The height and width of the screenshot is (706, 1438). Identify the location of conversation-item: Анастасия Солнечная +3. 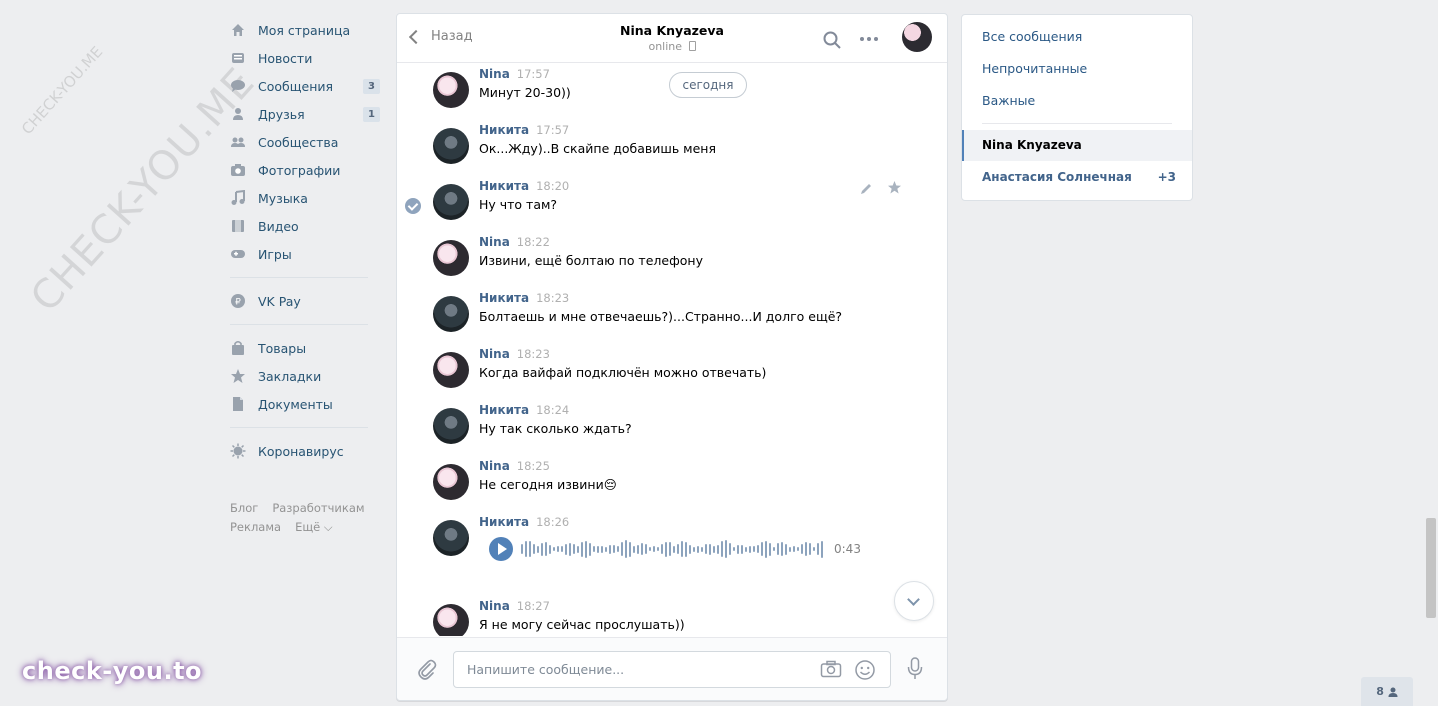
(1079, 177).